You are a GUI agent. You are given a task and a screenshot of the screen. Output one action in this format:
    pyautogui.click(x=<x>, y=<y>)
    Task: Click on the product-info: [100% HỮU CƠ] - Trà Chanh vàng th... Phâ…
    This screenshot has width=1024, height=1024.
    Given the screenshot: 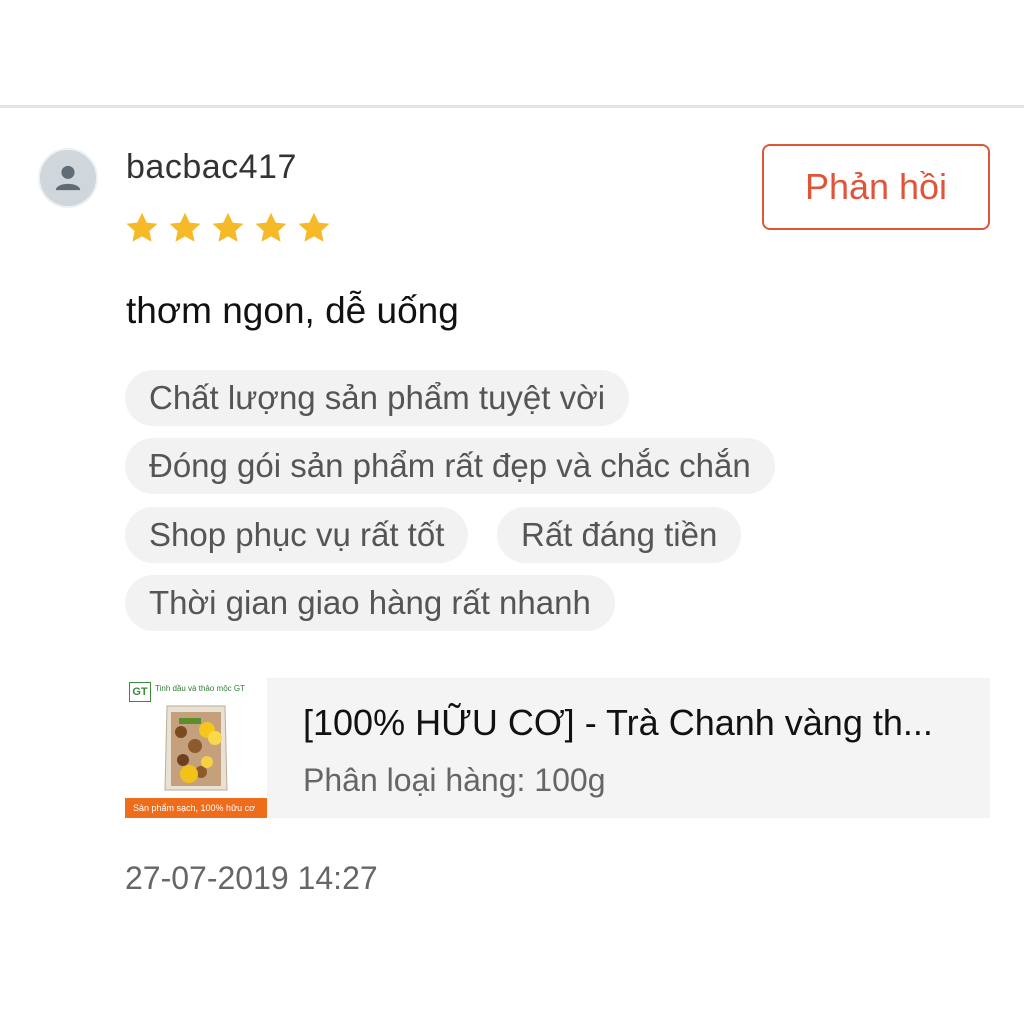 What is the action you would take?
    pyautogui.click(x=600, y=748)
    